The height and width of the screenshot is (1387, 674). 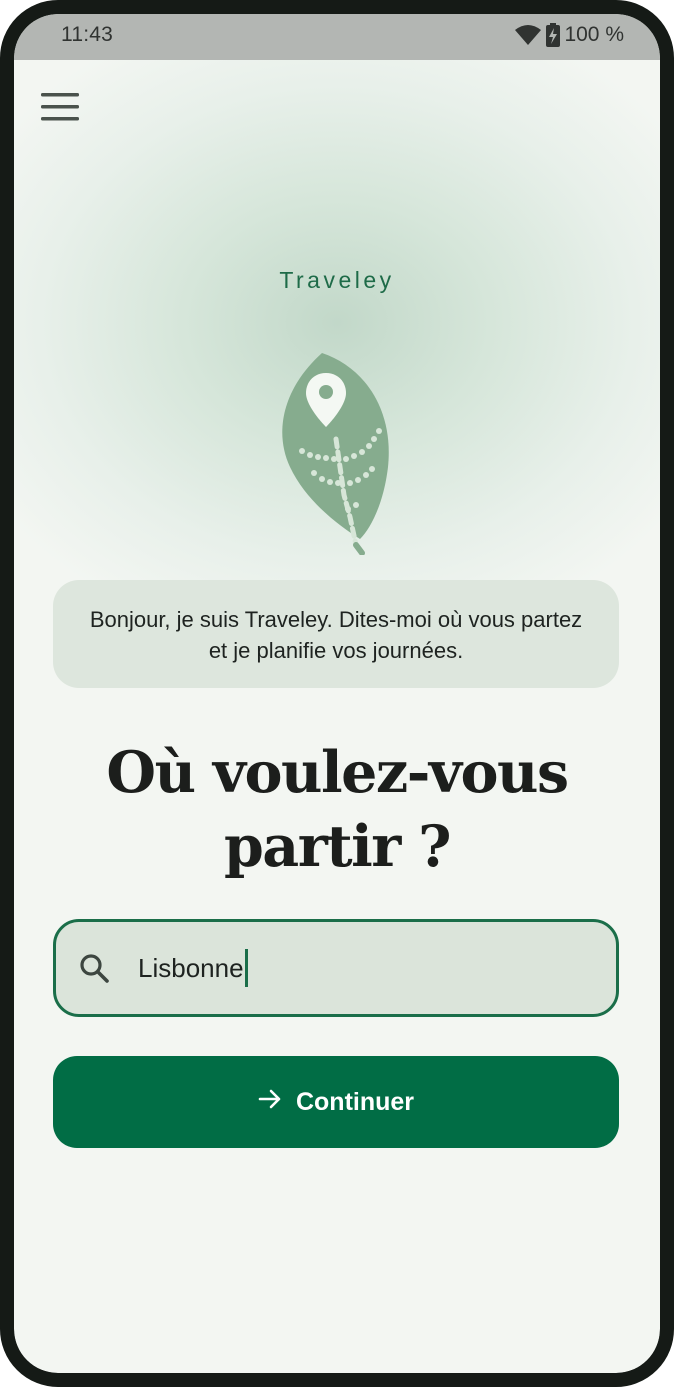 What do you see at coordinates (355, 1101) in the screenshot?
I see `continue-button-label: Continuer` at bounding box center [355, 1101].